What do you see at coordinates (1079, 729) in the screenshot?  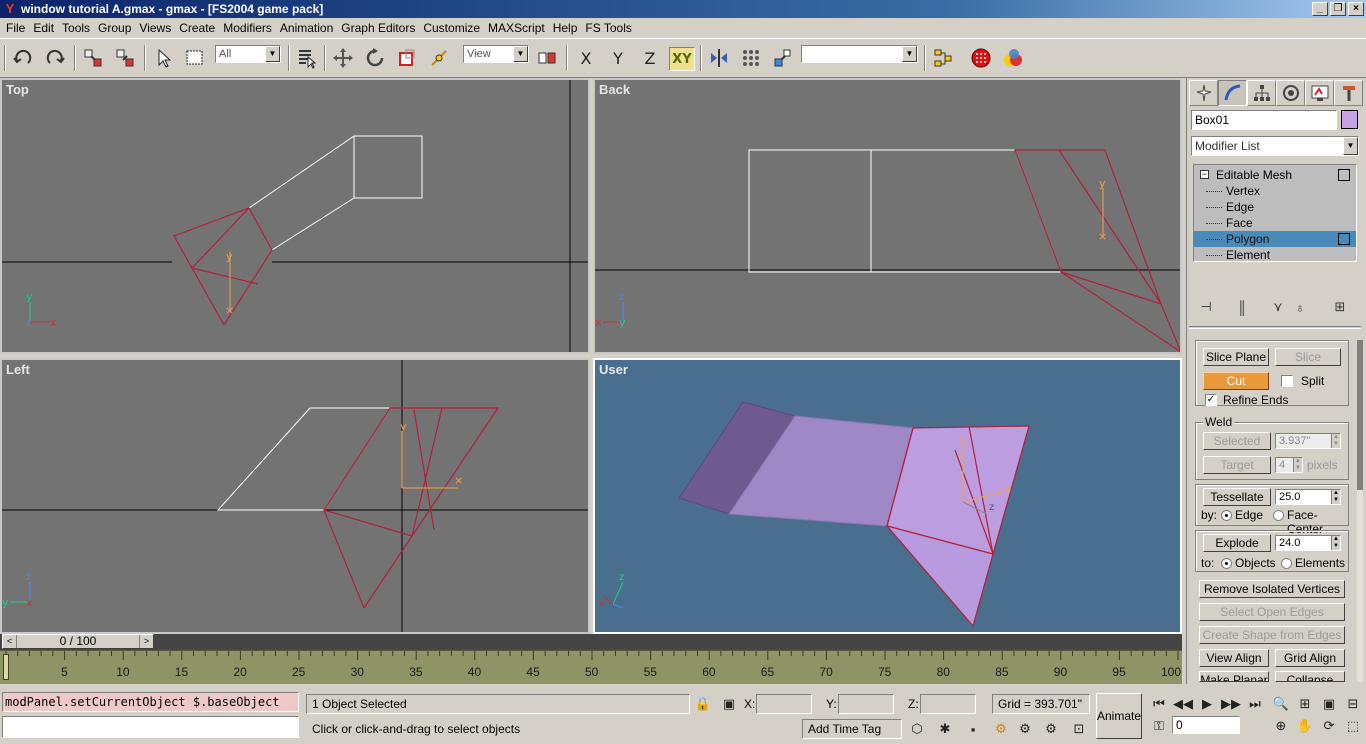 I see `window-crossing-icon: ⊡` at bounding box center [1079, 729].